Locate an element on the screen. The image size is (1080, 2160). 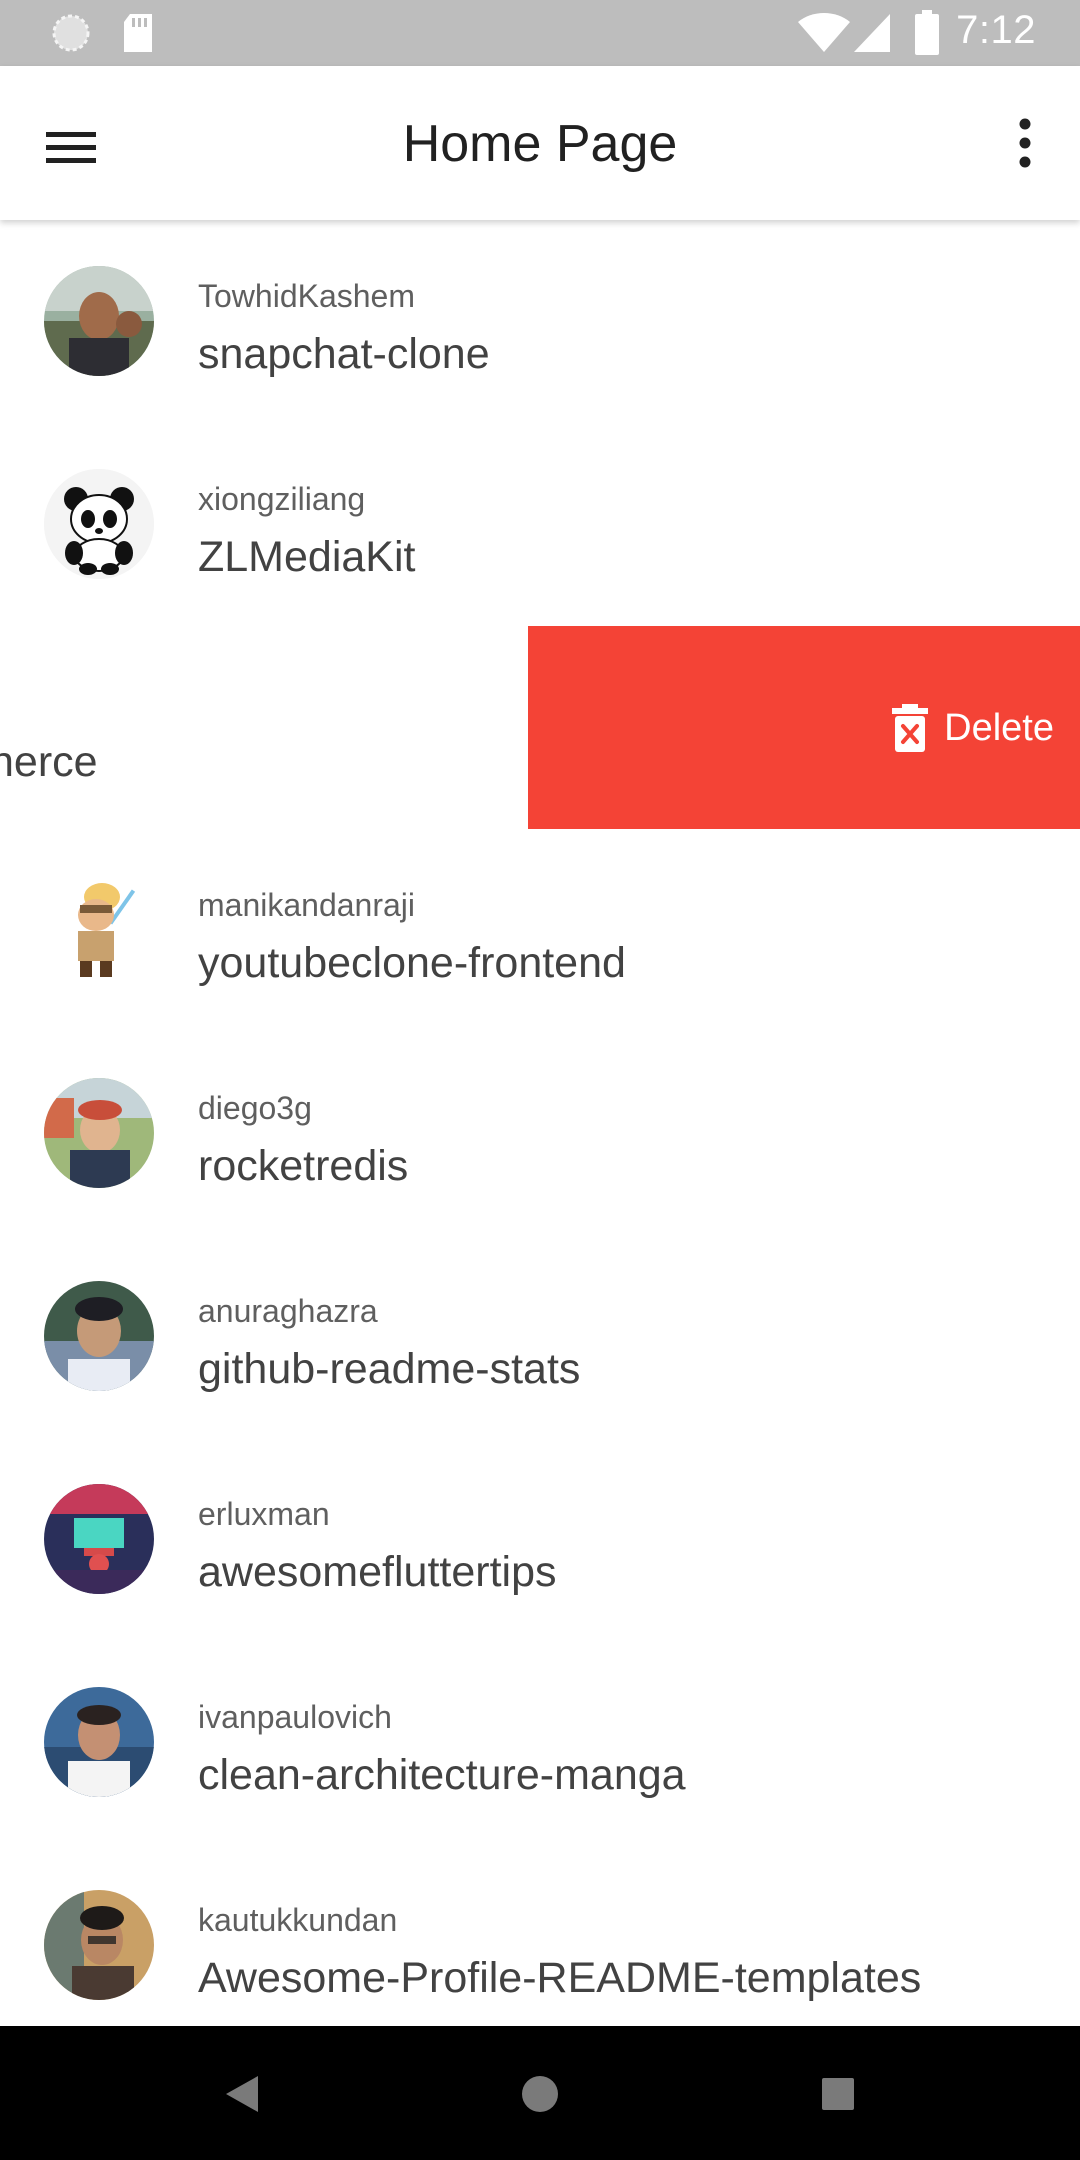
repo-owner: kautukkundan is located at coordinates (298, 1920).